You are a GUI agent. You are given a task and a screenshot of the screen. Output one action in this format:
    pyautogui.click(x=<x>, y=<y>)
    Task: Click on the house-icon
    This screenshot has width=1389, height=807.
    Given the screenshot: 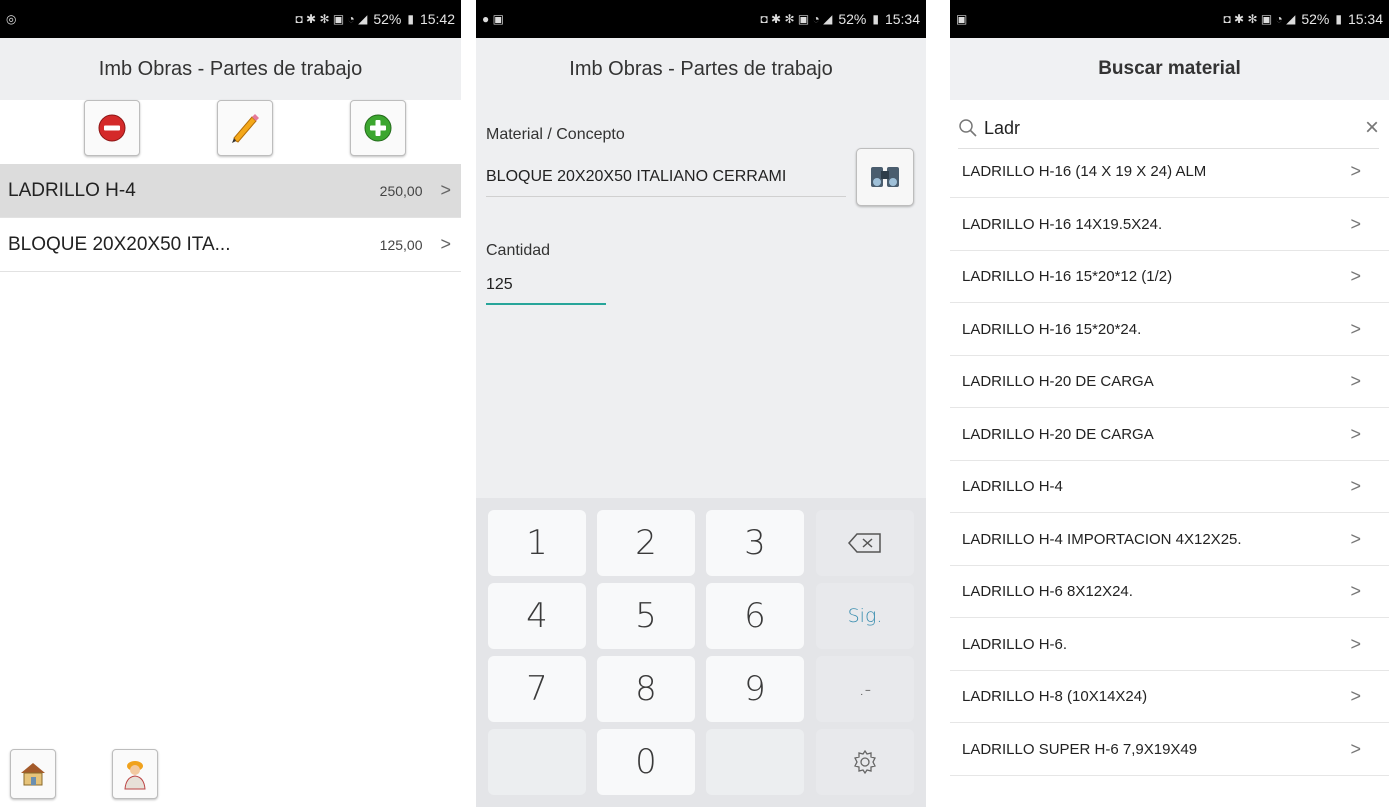 What is the action you would take?
    pyautogui.click(x=33, y=774)
    